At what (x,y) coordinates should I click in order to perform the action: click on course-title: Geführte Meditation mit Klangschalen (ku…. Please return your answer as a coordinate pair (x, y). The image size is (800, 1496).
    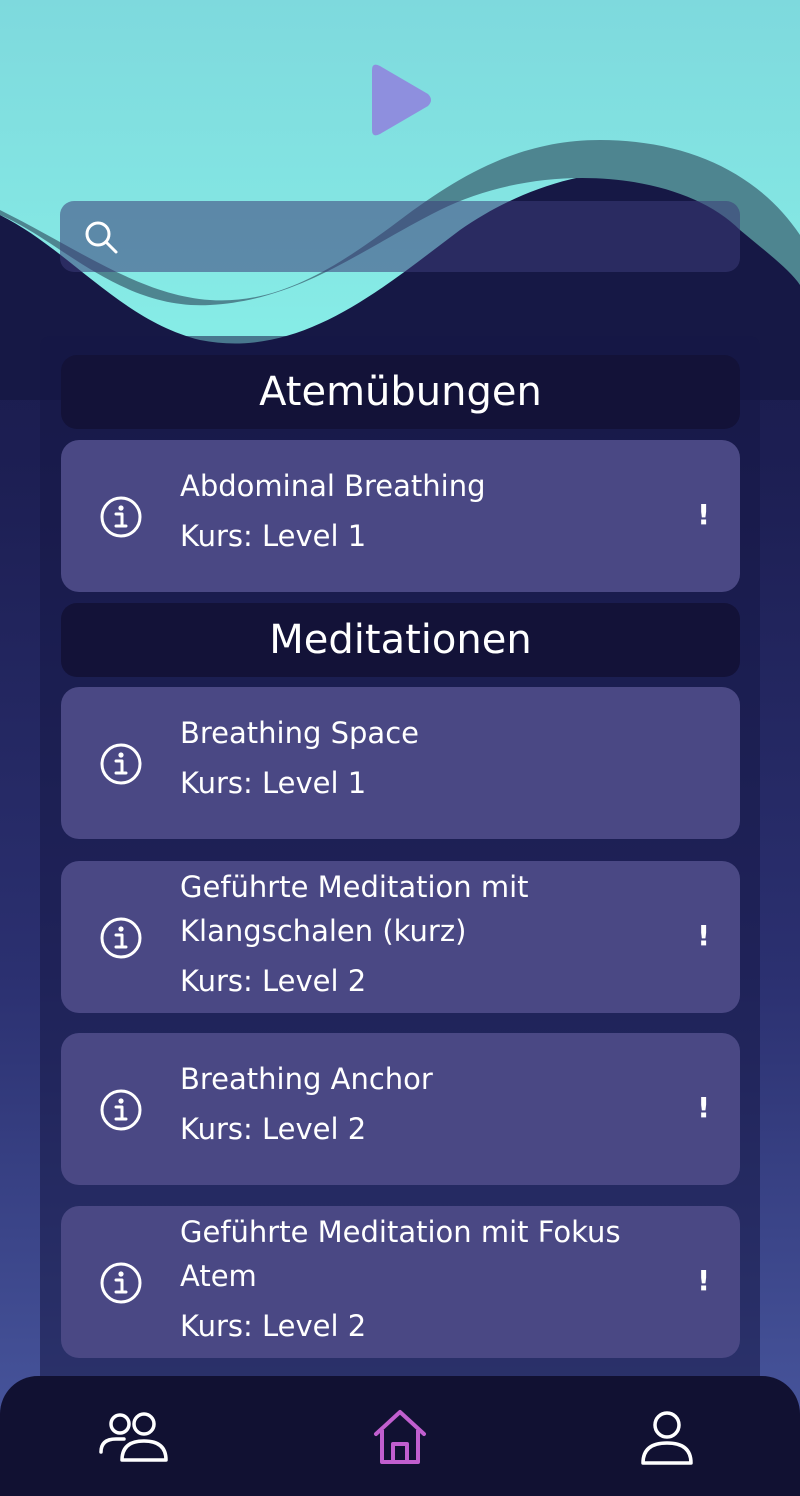
    Looking at the image, I should click on (354, 909).